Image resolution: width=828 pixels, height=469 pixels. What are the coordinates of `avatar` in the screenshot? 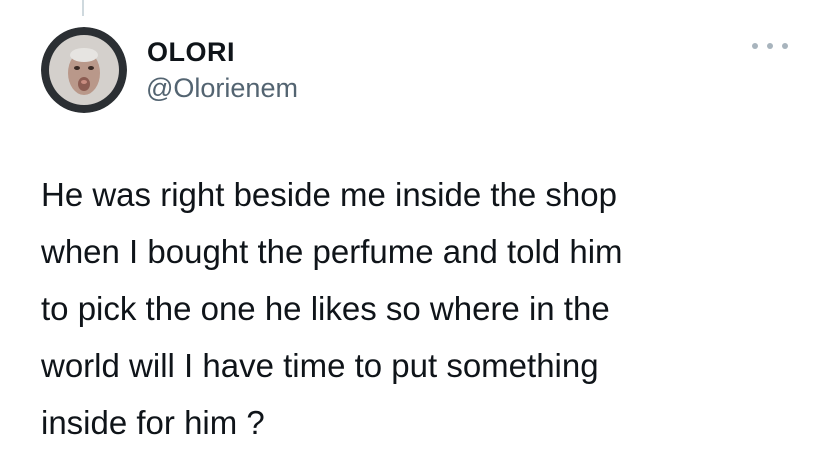 It's located at (84, 70).